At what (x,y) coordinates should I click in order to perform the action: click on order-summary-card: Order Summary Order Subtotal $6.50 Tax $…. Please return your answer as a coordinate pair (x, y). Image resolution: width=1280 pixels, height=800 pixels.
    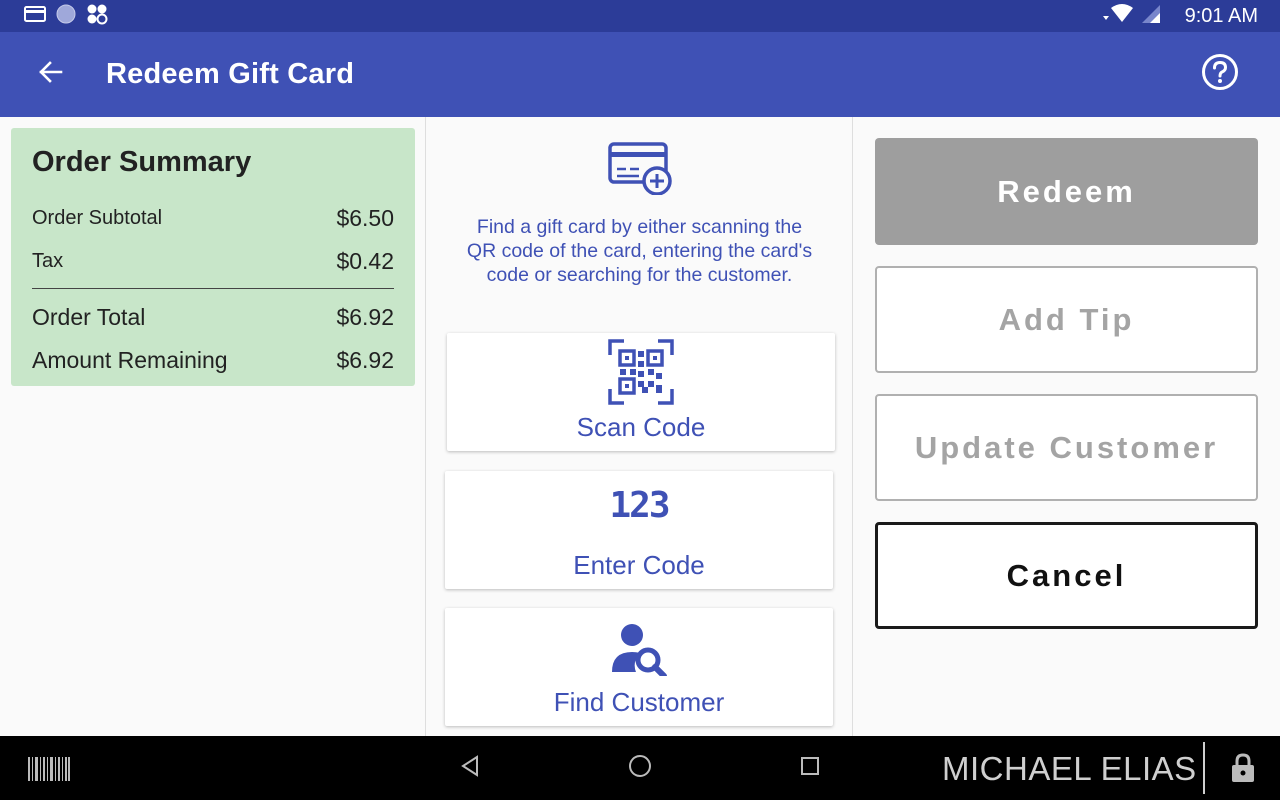
    Looking at the image, I should click on (213, 257).